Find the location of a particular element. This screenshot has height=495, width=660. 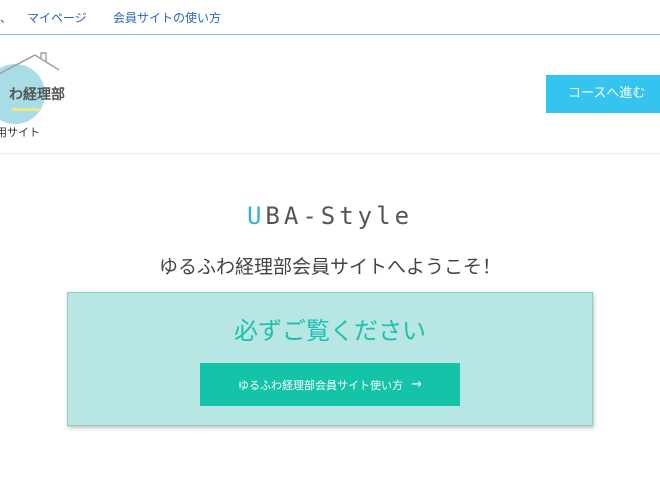

site-logo: わ経理部 is located at coordinates (32, 88).